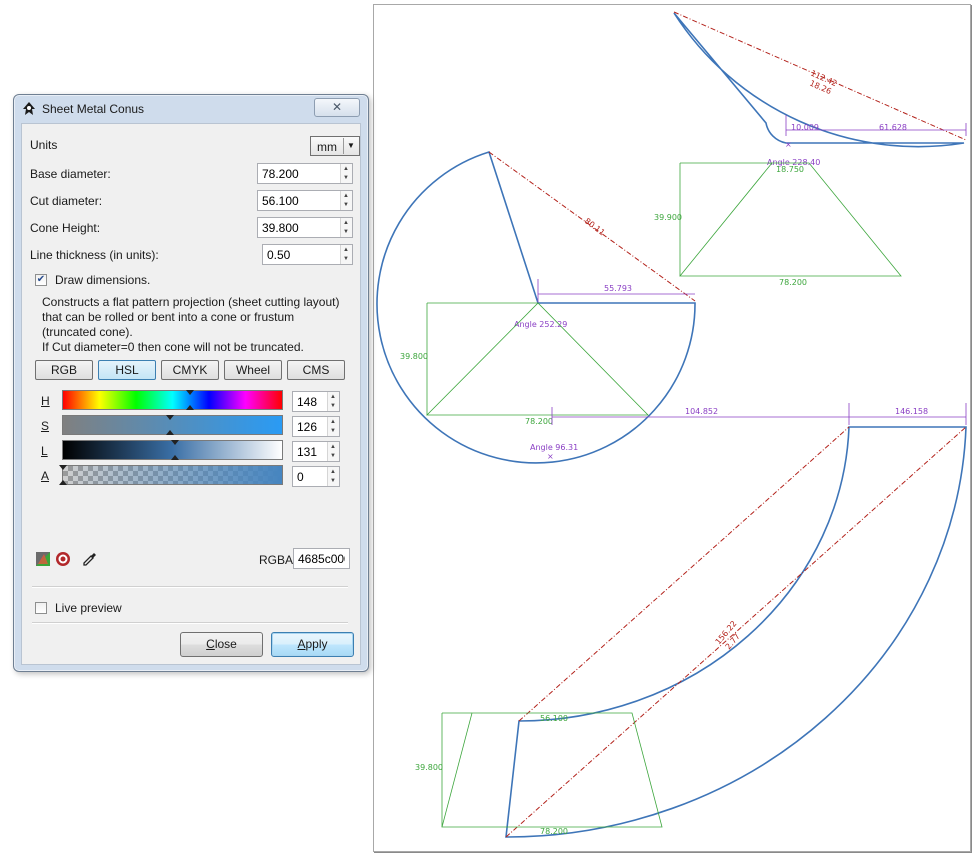 The width and height of the screenshot is (973, 856). I want to click on hue-slider-handle-top, so click(190, 392).